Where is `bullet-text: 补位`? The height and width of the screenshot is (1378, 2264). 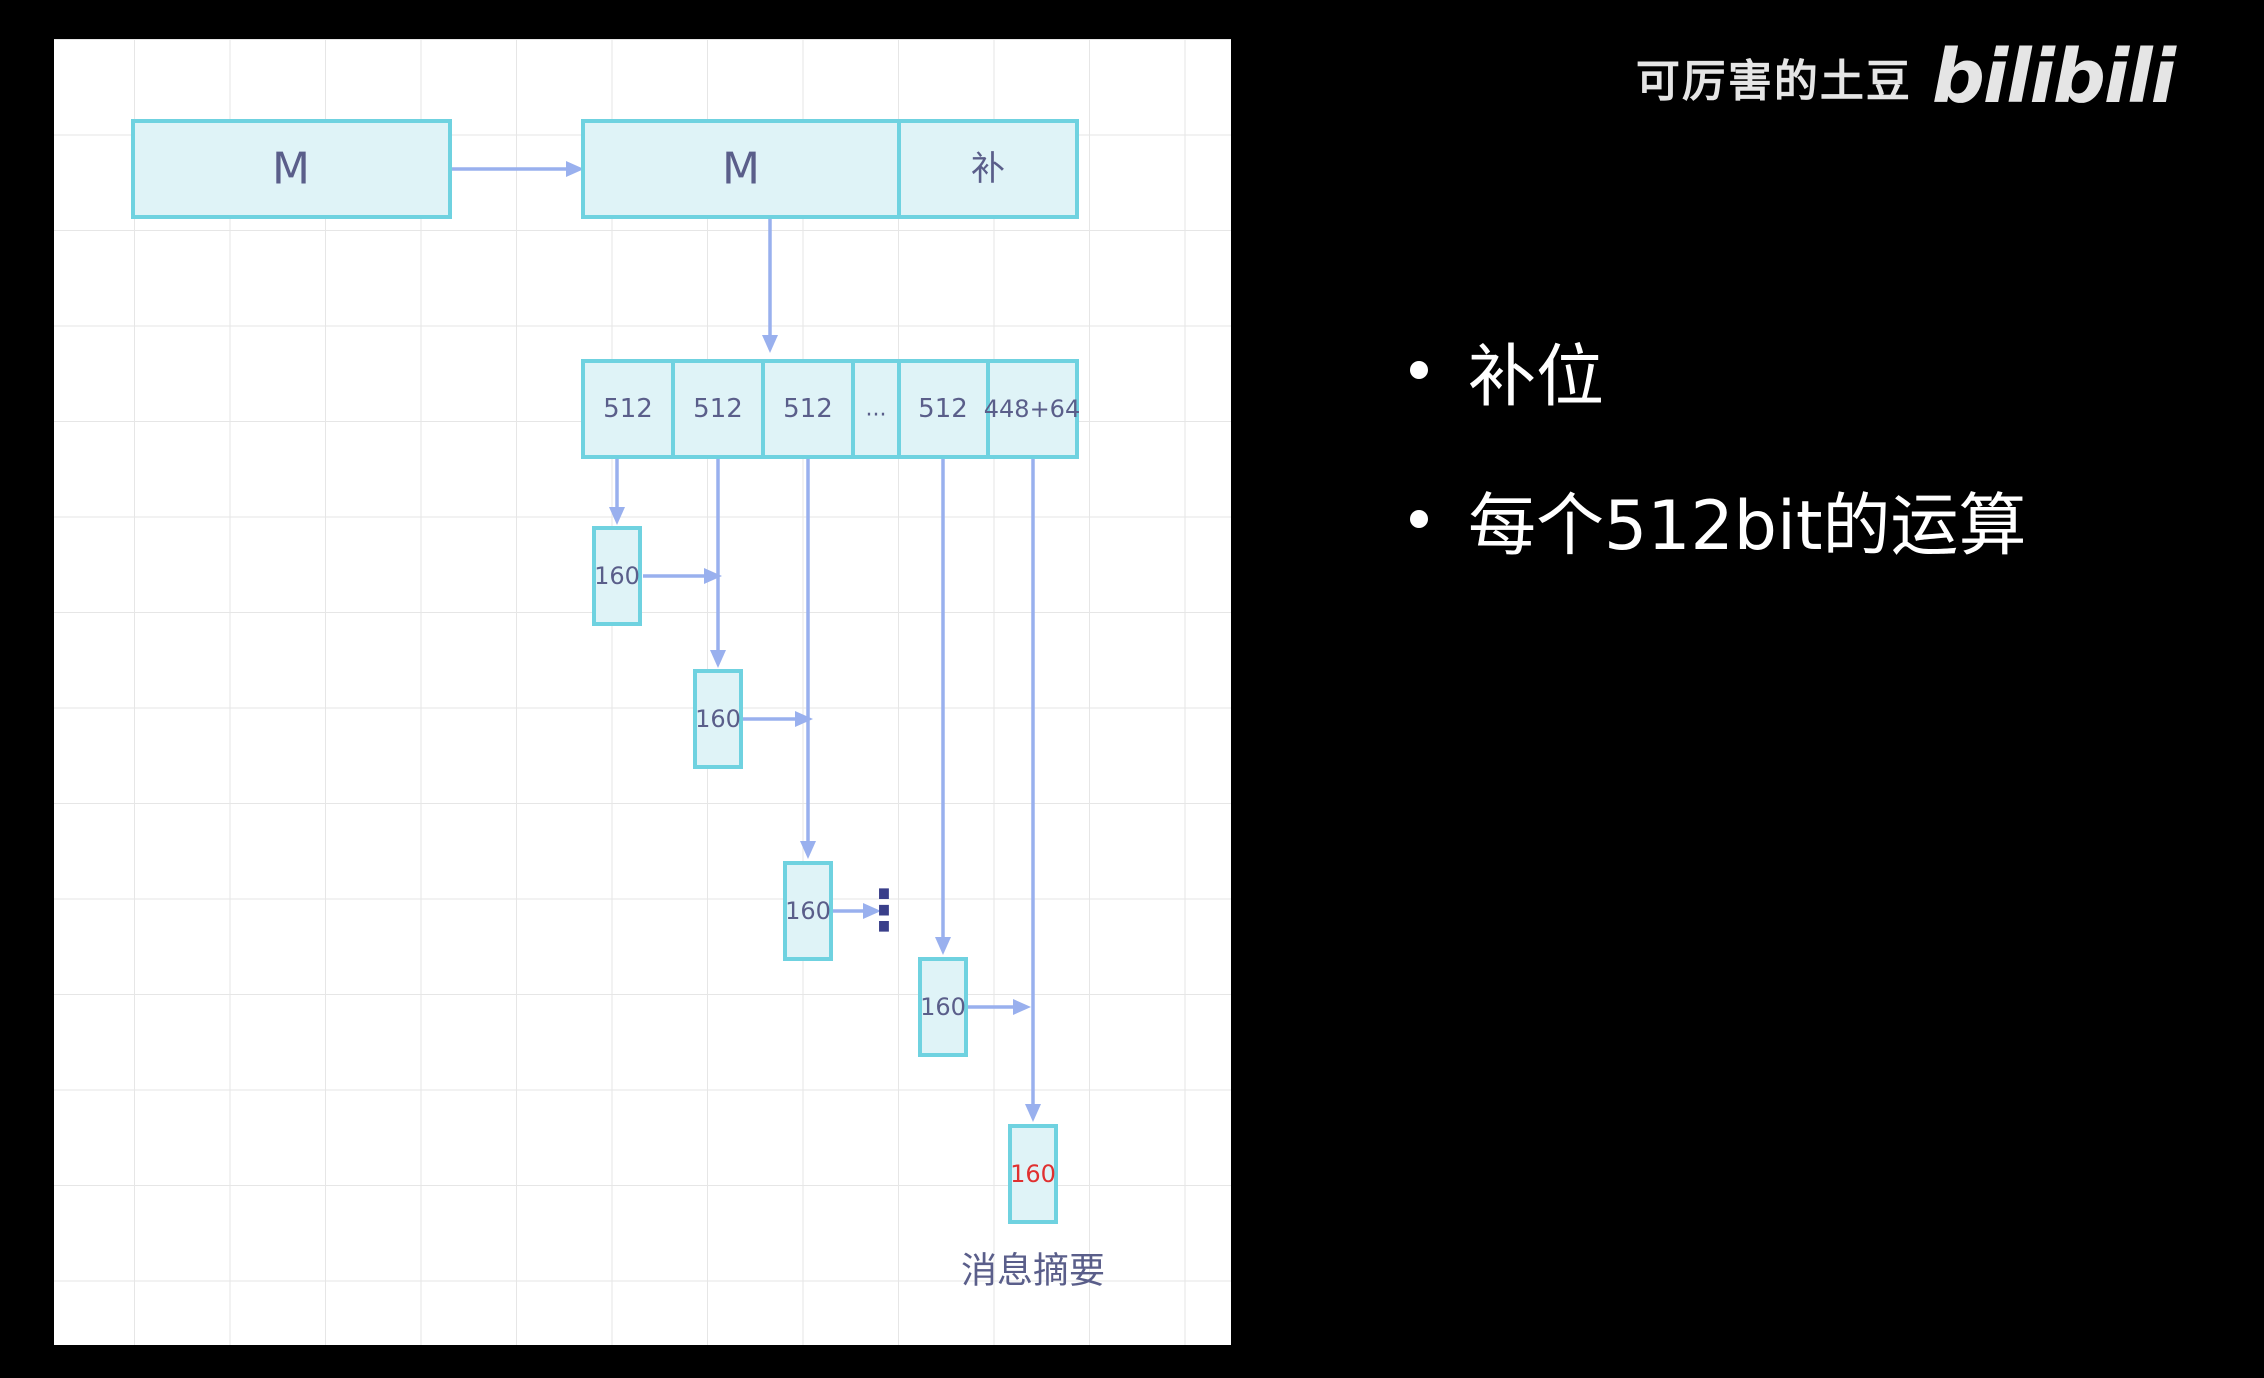 bullet-text: 补位 is located at coordinates (1536, 377).